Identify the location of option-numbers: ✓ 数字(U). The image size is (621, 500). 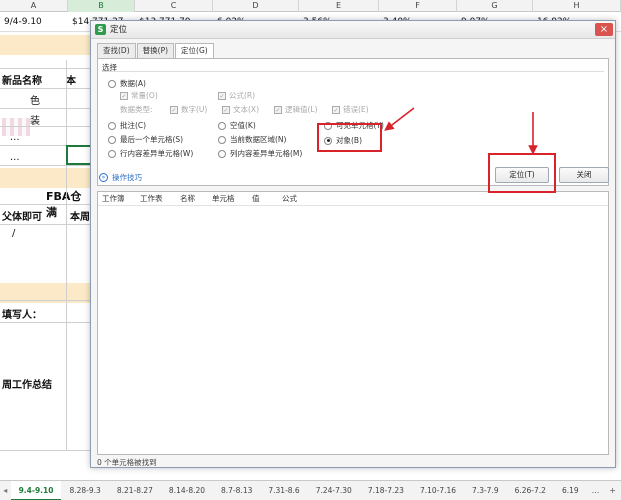
(188, 109).